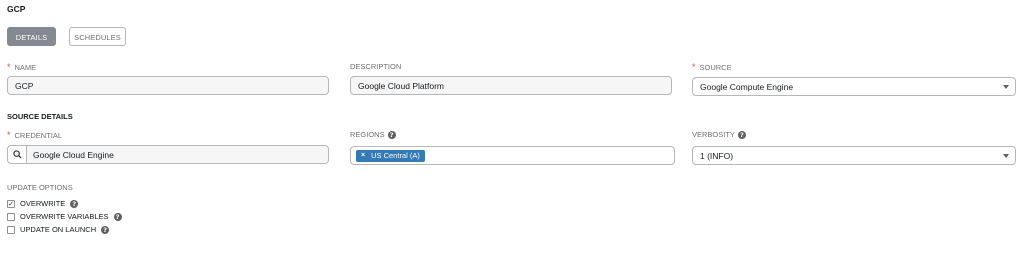 This screenshot has height=258, width=1024. I want to click on description-label-text: DESCRIPTION, so click(376, 66).